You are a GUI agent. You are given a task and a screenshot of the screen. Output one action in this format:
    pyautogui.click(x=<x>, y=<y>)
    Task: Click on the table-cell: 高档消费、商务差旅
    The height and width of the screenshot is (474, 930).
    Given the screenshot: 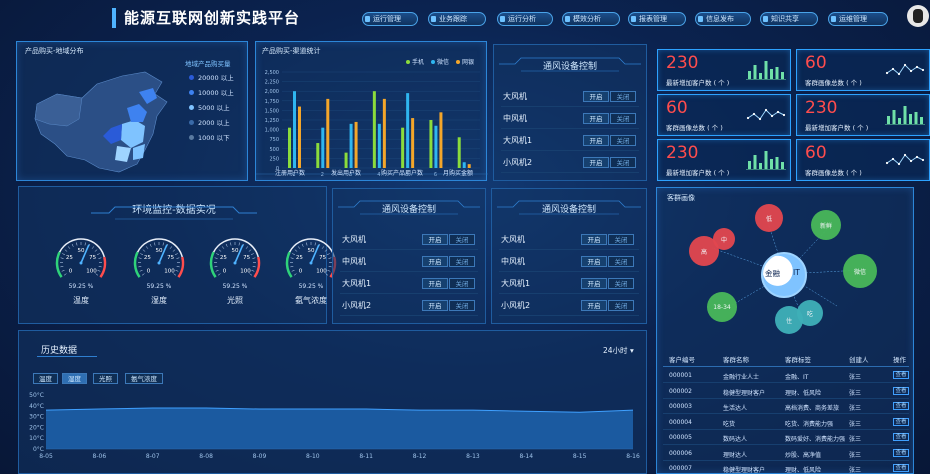 What is the action you would take?
    pyautogui.click(x=812, y=408)
    